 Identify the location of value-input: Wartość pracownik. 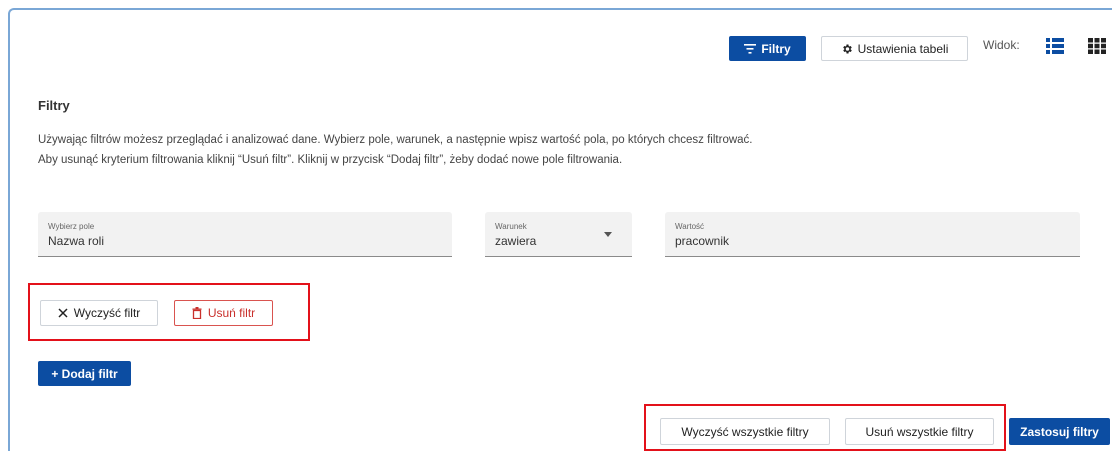
(872, 234).